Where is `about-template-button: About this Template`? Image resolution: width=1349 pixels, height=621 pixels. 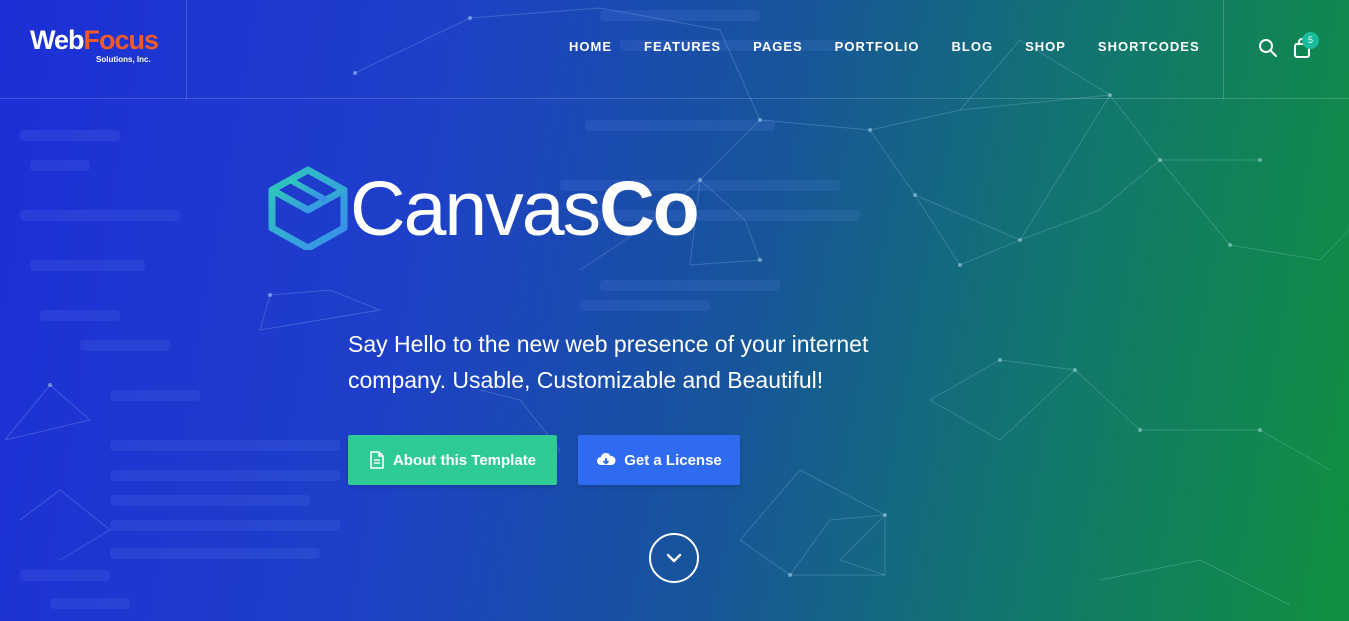 about-template-button: About this Template is located at coordinates (452, 460).